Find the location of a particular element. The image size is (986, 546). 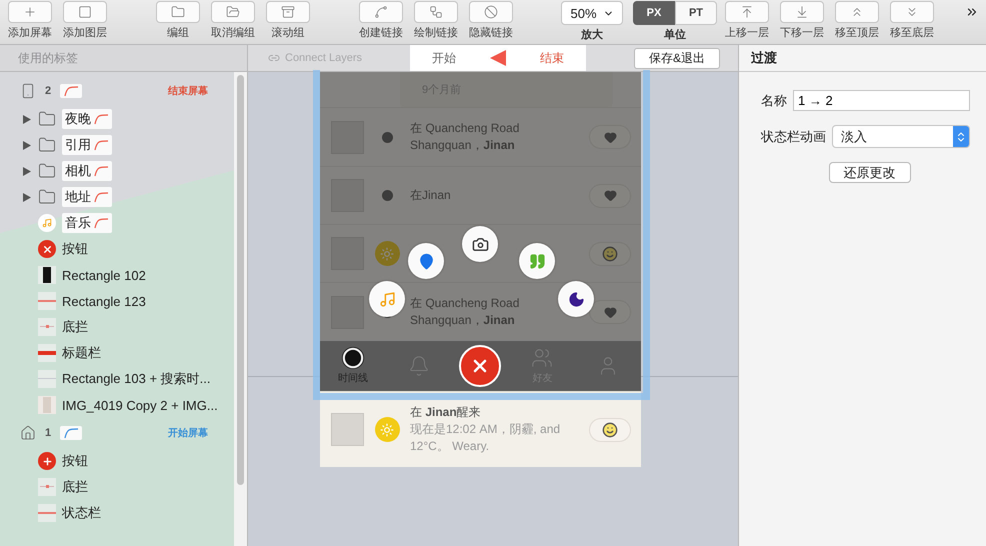

unit-toggle: PX is located at coordinates (654, 13).